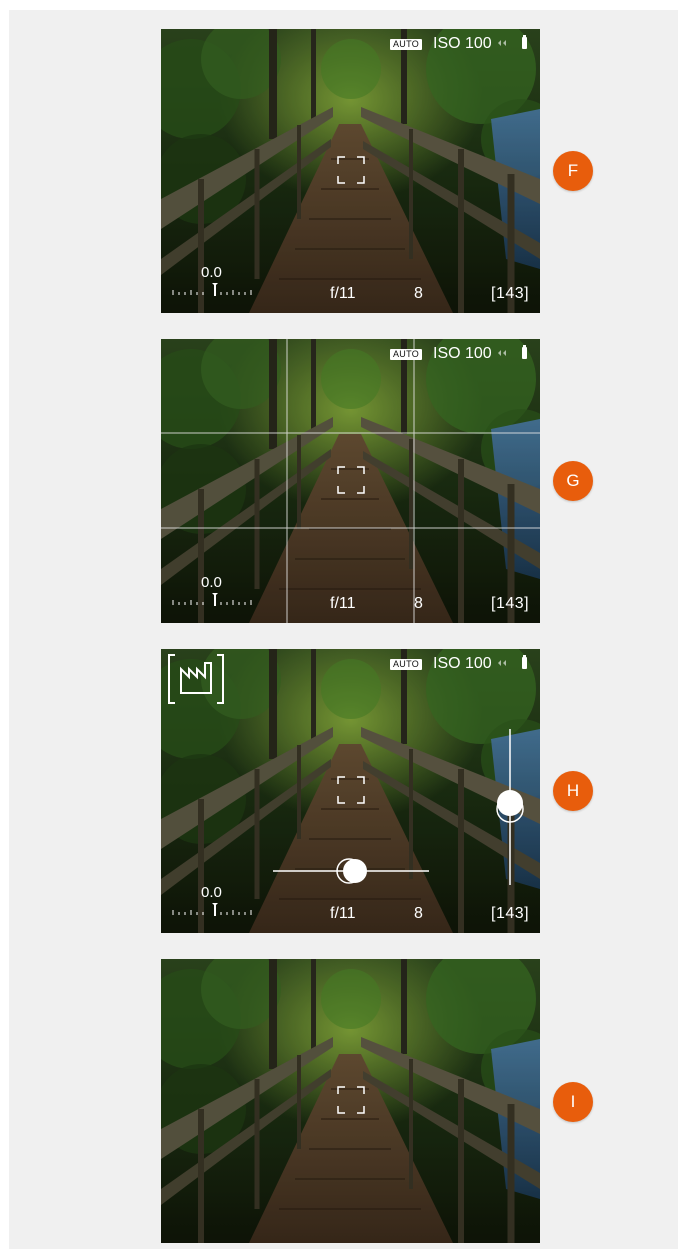 Image resolution: width=679 pixels, height=1251 pixels. I want to click on vertical-adjust-slider, so click(510, 807).